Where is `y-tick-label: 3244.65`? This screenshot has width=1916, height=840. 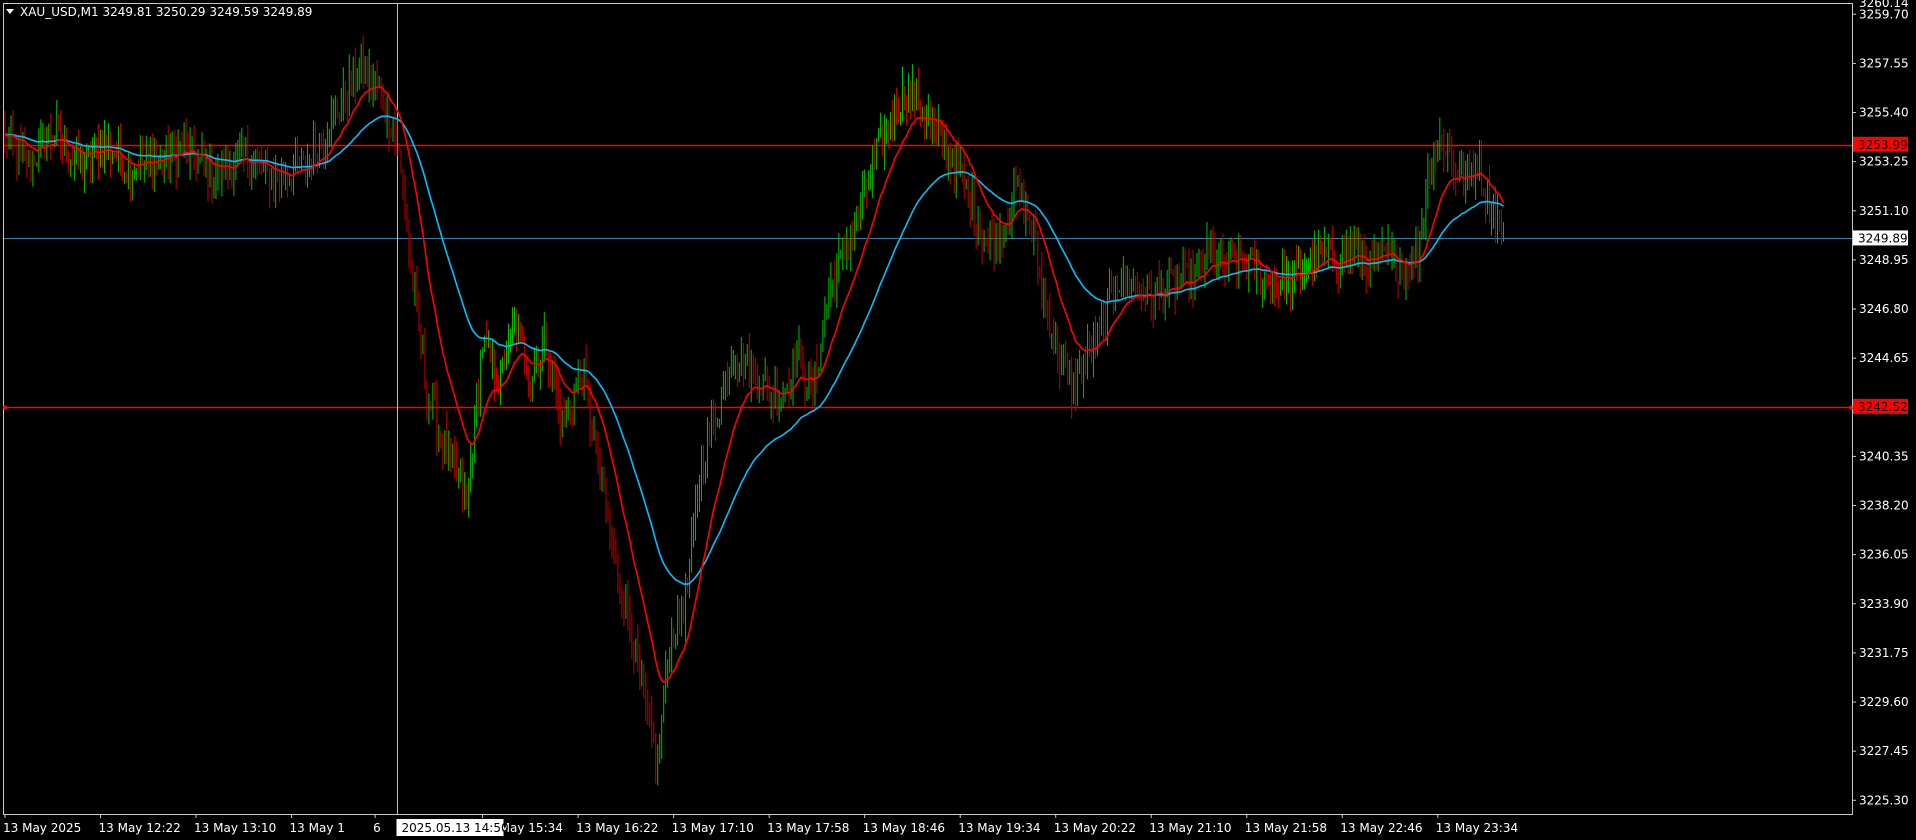 y-tick-label: 3244.65 is located at coordinates (1884, 358).